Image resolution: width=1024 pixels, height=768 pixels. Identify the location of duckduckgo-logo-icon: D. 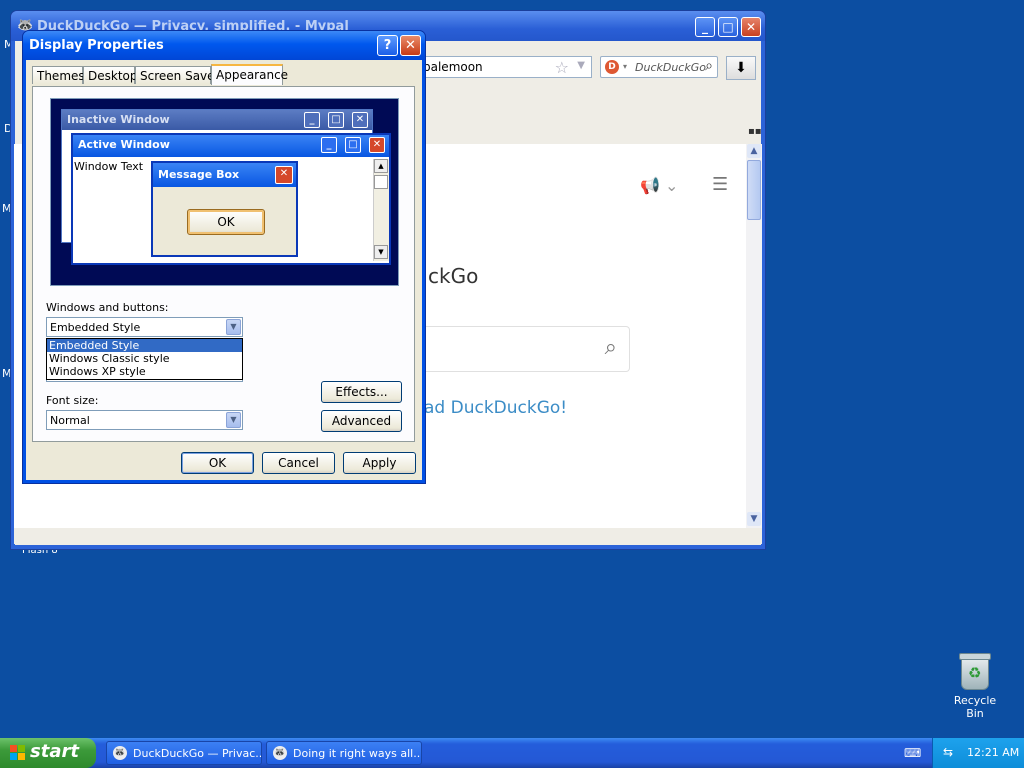
(612, 67).